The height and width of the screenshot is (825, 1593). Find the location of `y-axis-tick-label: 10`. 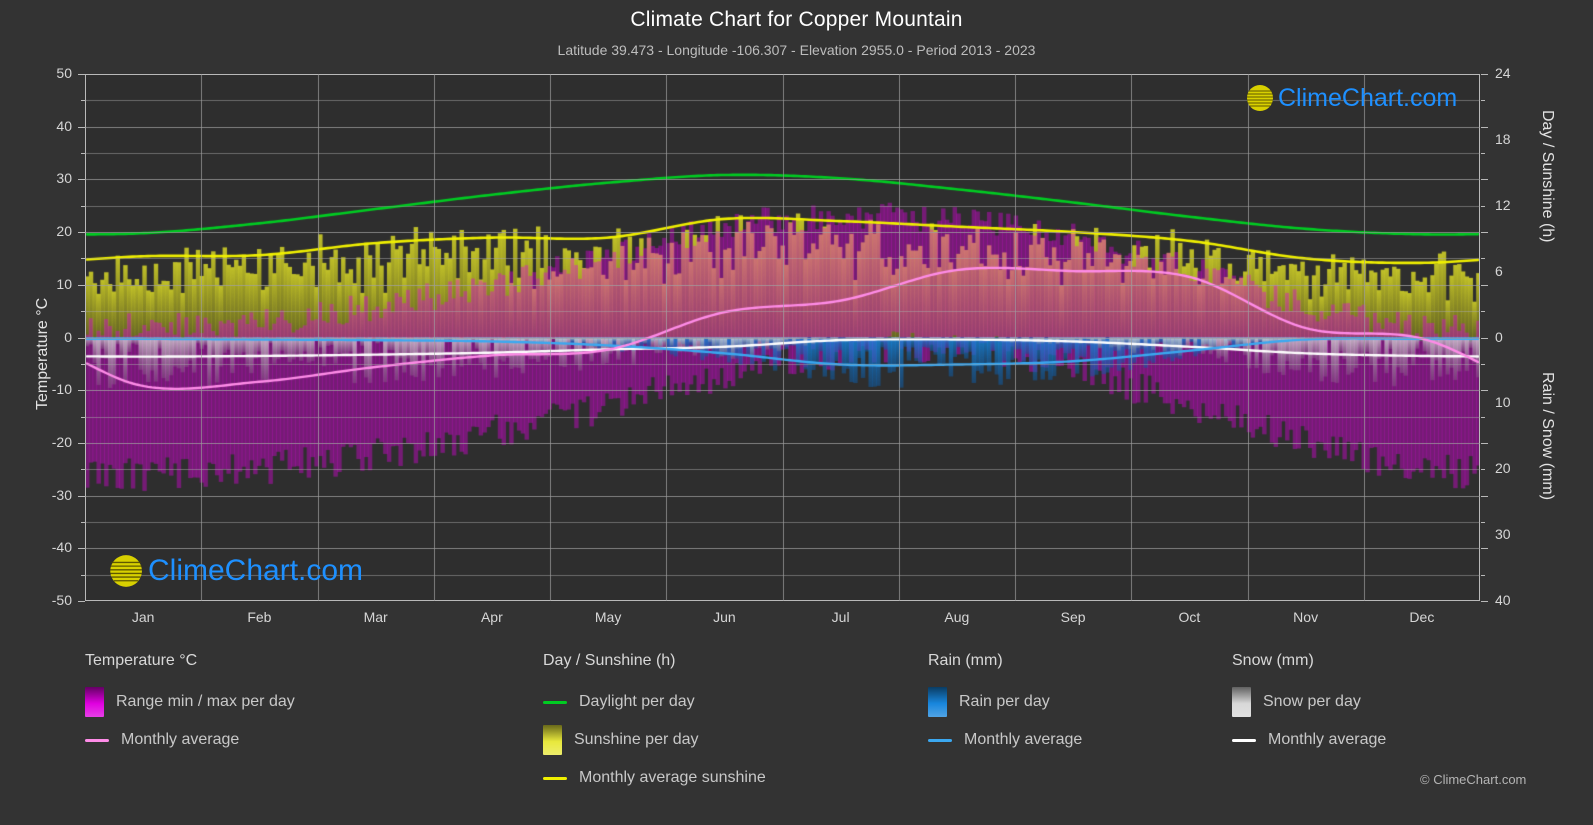

y-axis-tick-label: 10 is located at coordinates (64, 283).